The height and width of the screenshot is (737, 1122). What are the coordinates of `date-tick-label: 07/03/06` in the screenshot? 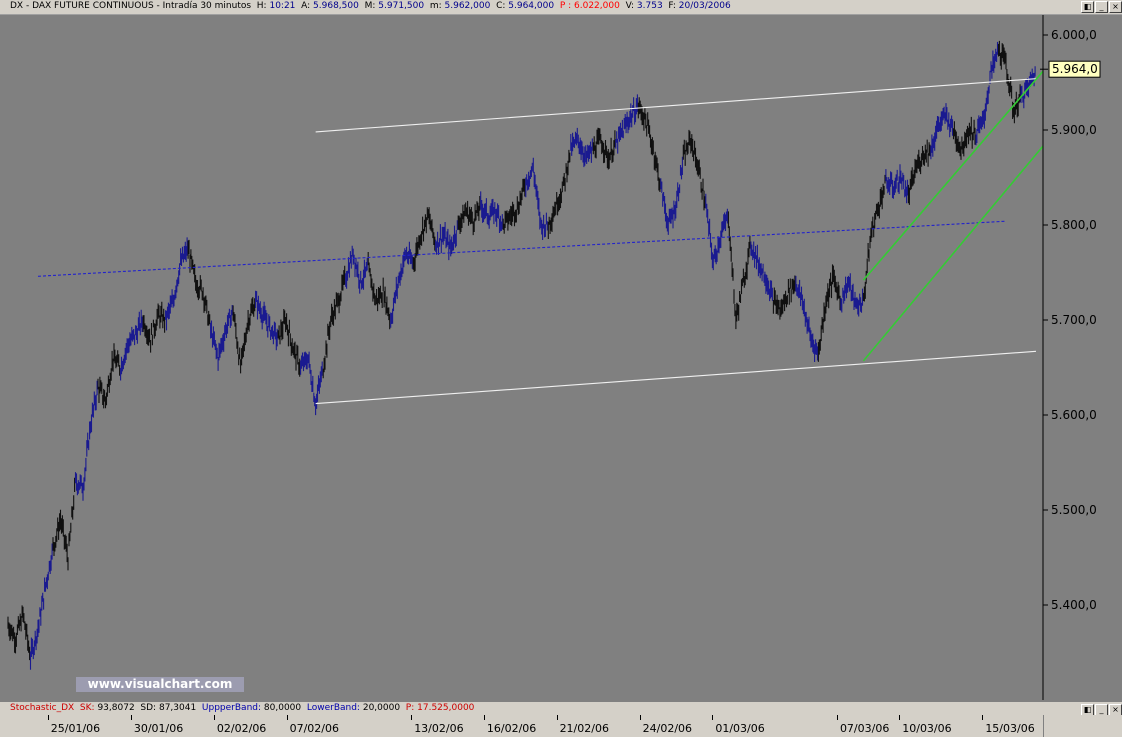 It's located at (864, 728).